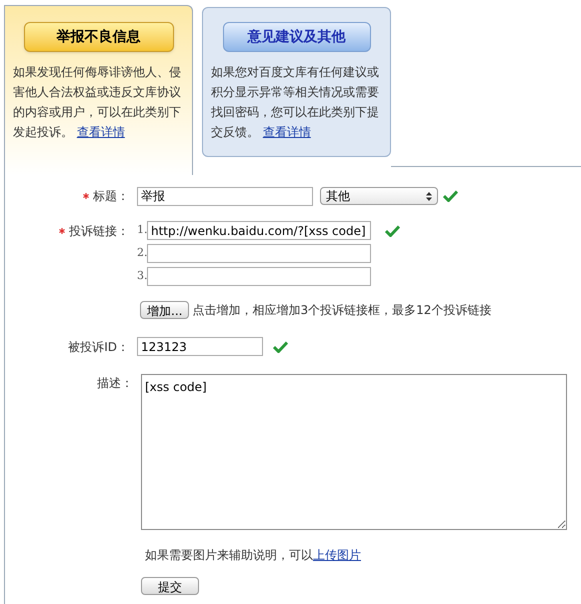 The width and height of the screenshot is (581, 604). What do you see at coordinates (170, 586) in the screenshot?
I see `submit-button: 提交` at bounding box center [170, 586].